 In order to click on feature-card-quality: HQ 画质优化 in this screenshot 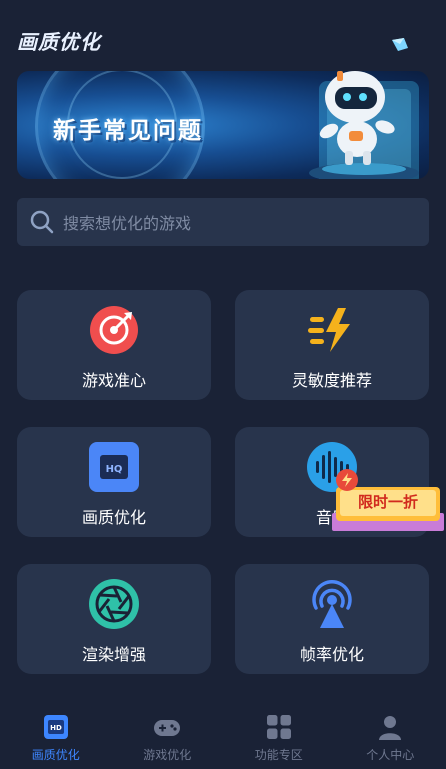, I will do `click(114, 482)`.